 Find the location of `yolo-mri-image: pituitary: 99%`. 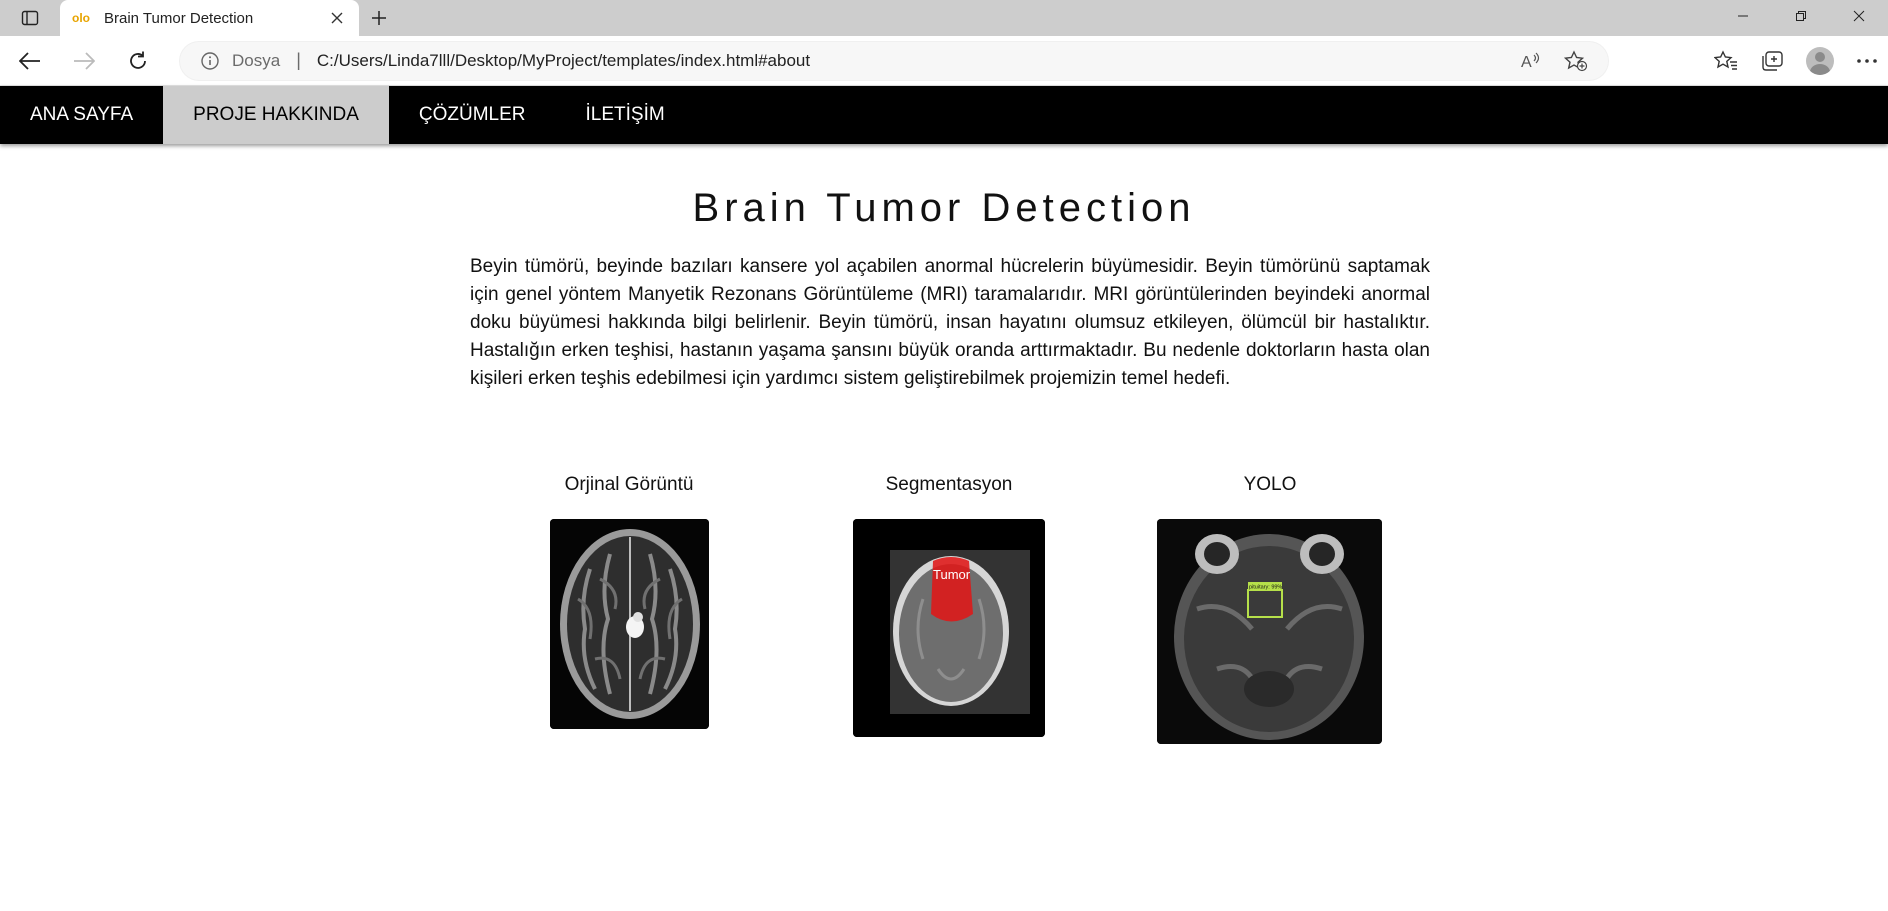

yolo-mri-image: pituitary: 99% is located at coordinates (1269, 631).